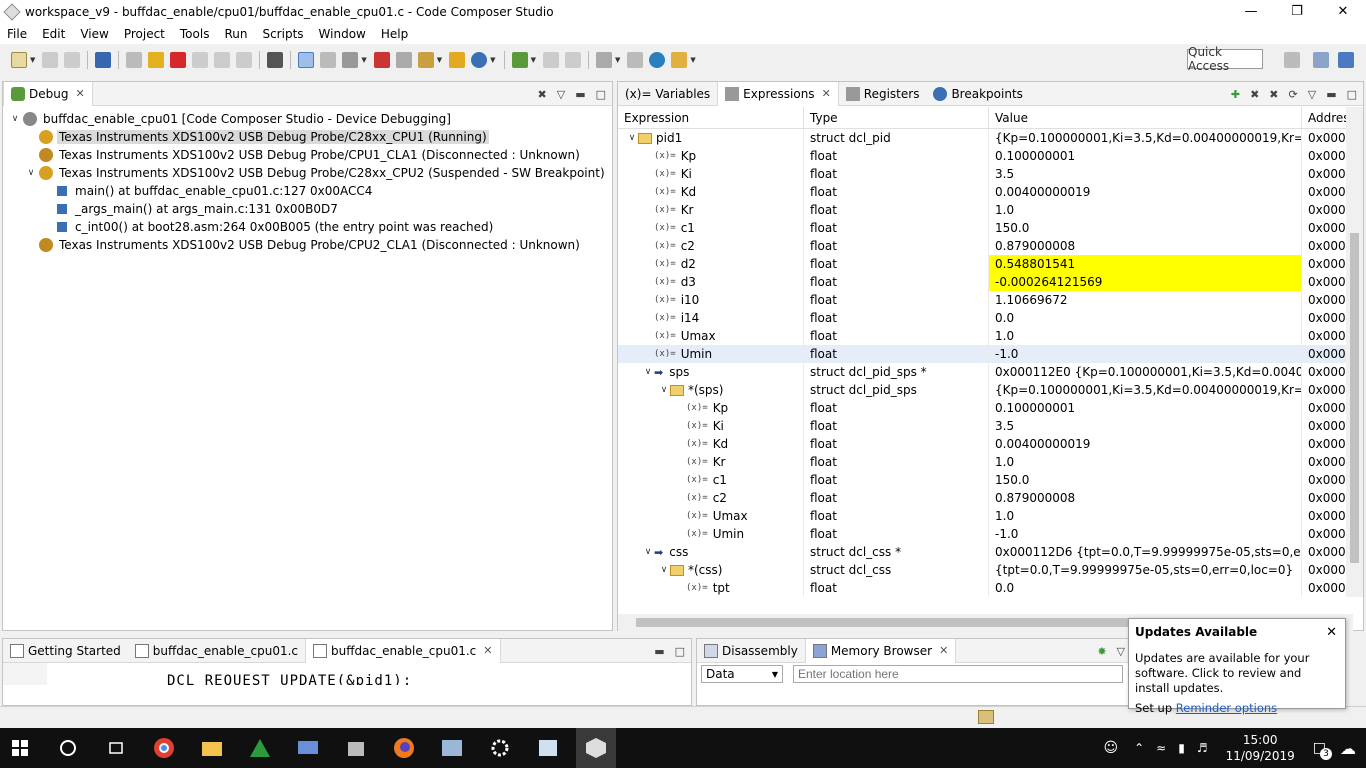  Describe the element at coordinates (222, 60) in the screenshot. I see `step-over-icon` at that location.